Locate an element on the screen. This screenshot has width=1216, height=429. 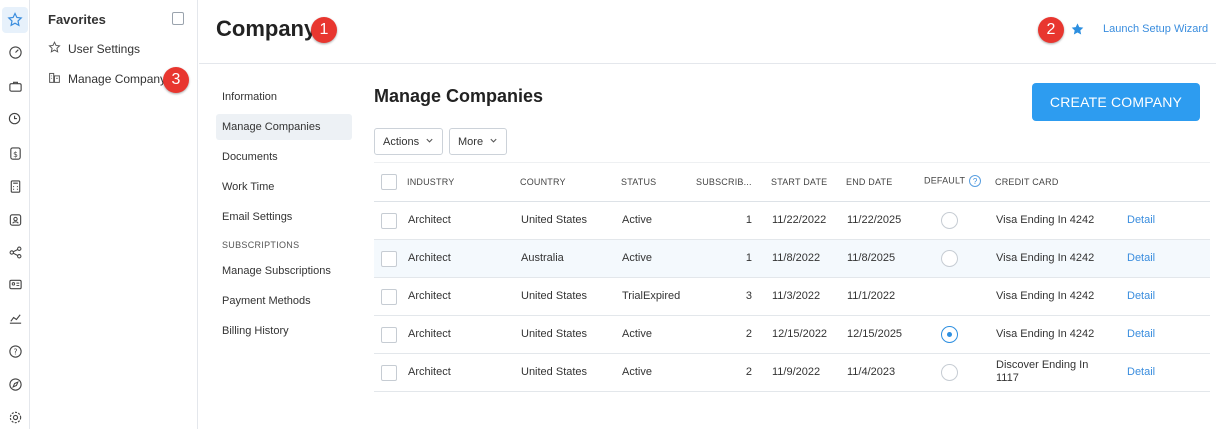
more-dropdown: More is located at coordinates (478, 141).